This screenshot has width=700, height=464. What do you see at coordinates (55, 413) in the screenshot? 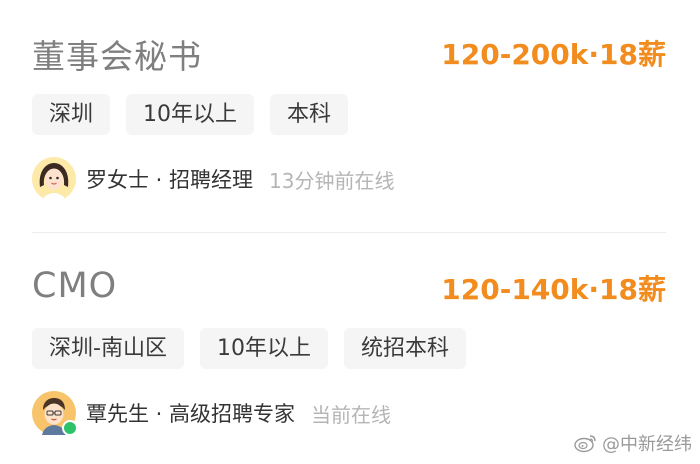
I see `male-avatar-icon` at bounding box center [55, 413].